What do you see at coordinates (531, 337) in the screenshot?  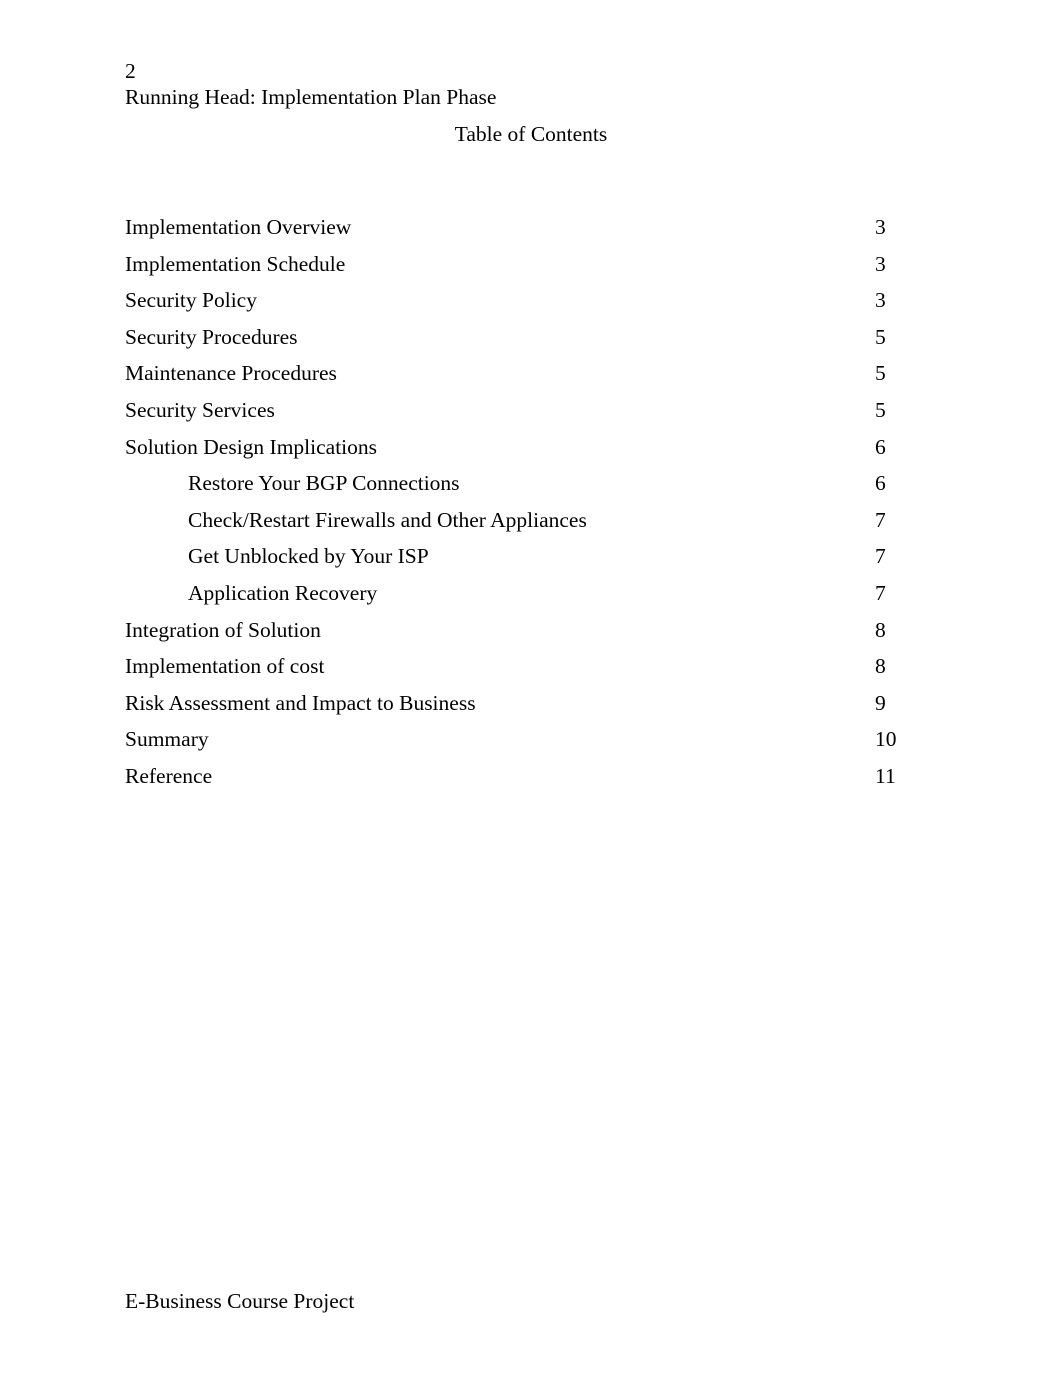 I see `toc-entry: Security Procedures 5` at bounding box center [531, 337].